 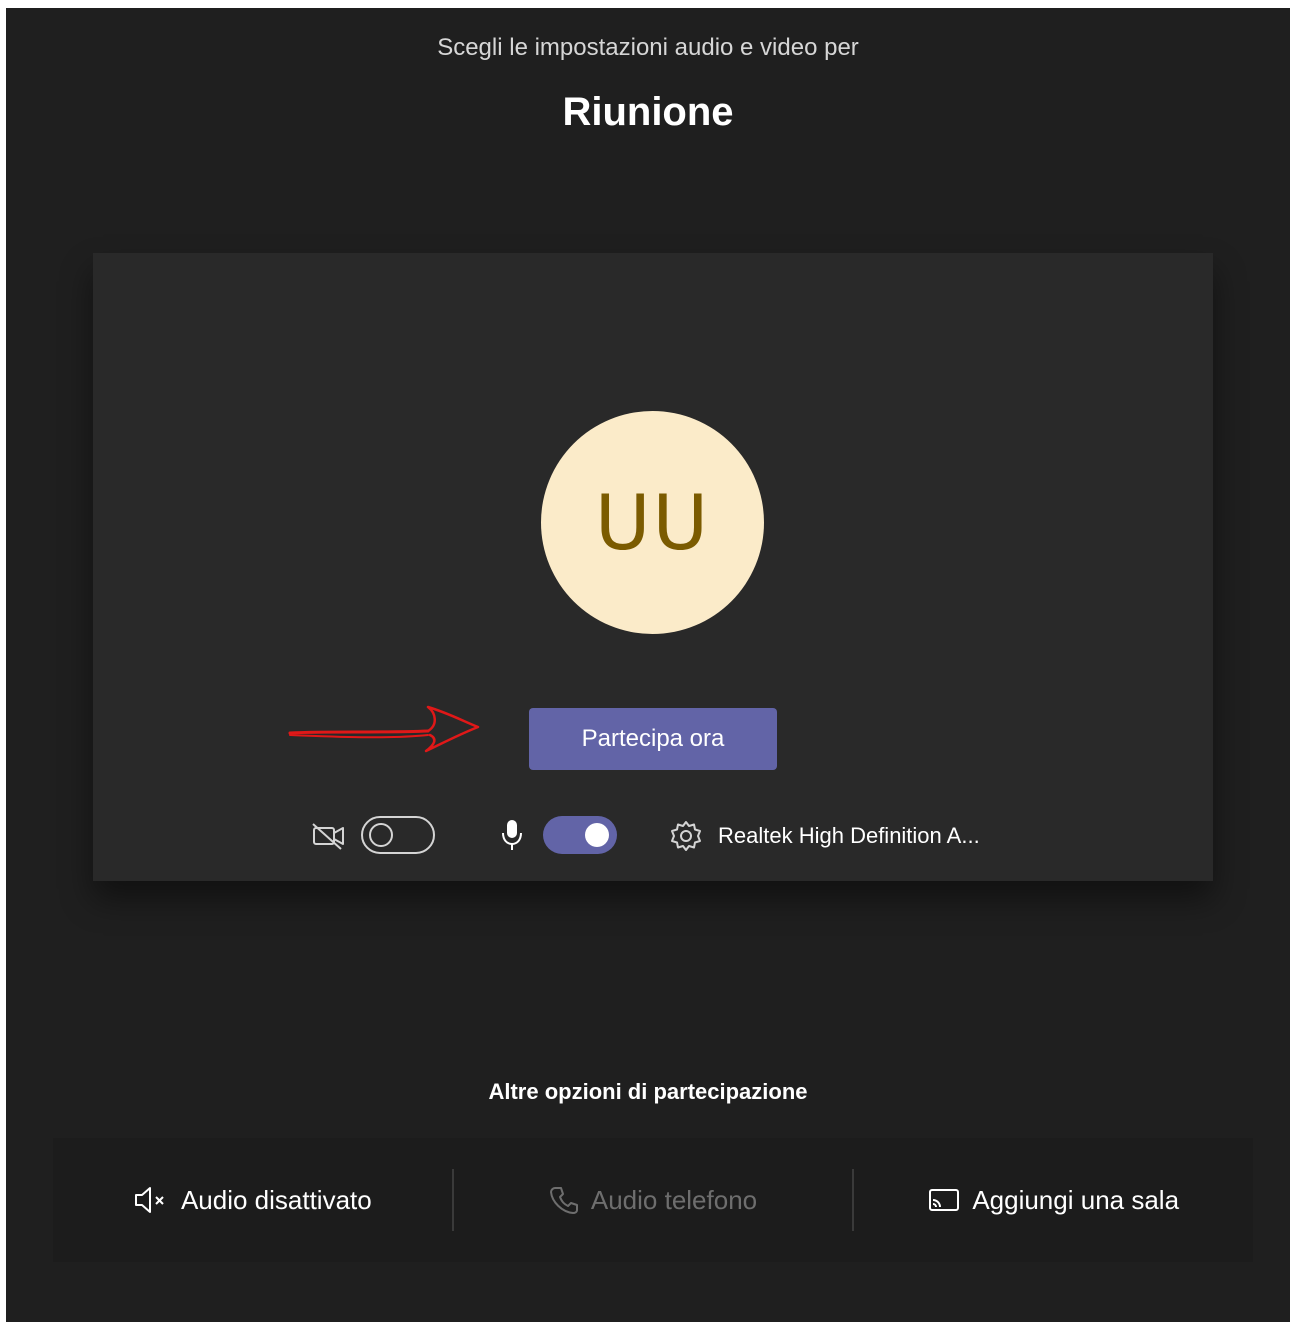 I want to click on microphone-toggle-knob, so click(x=597, y=835).